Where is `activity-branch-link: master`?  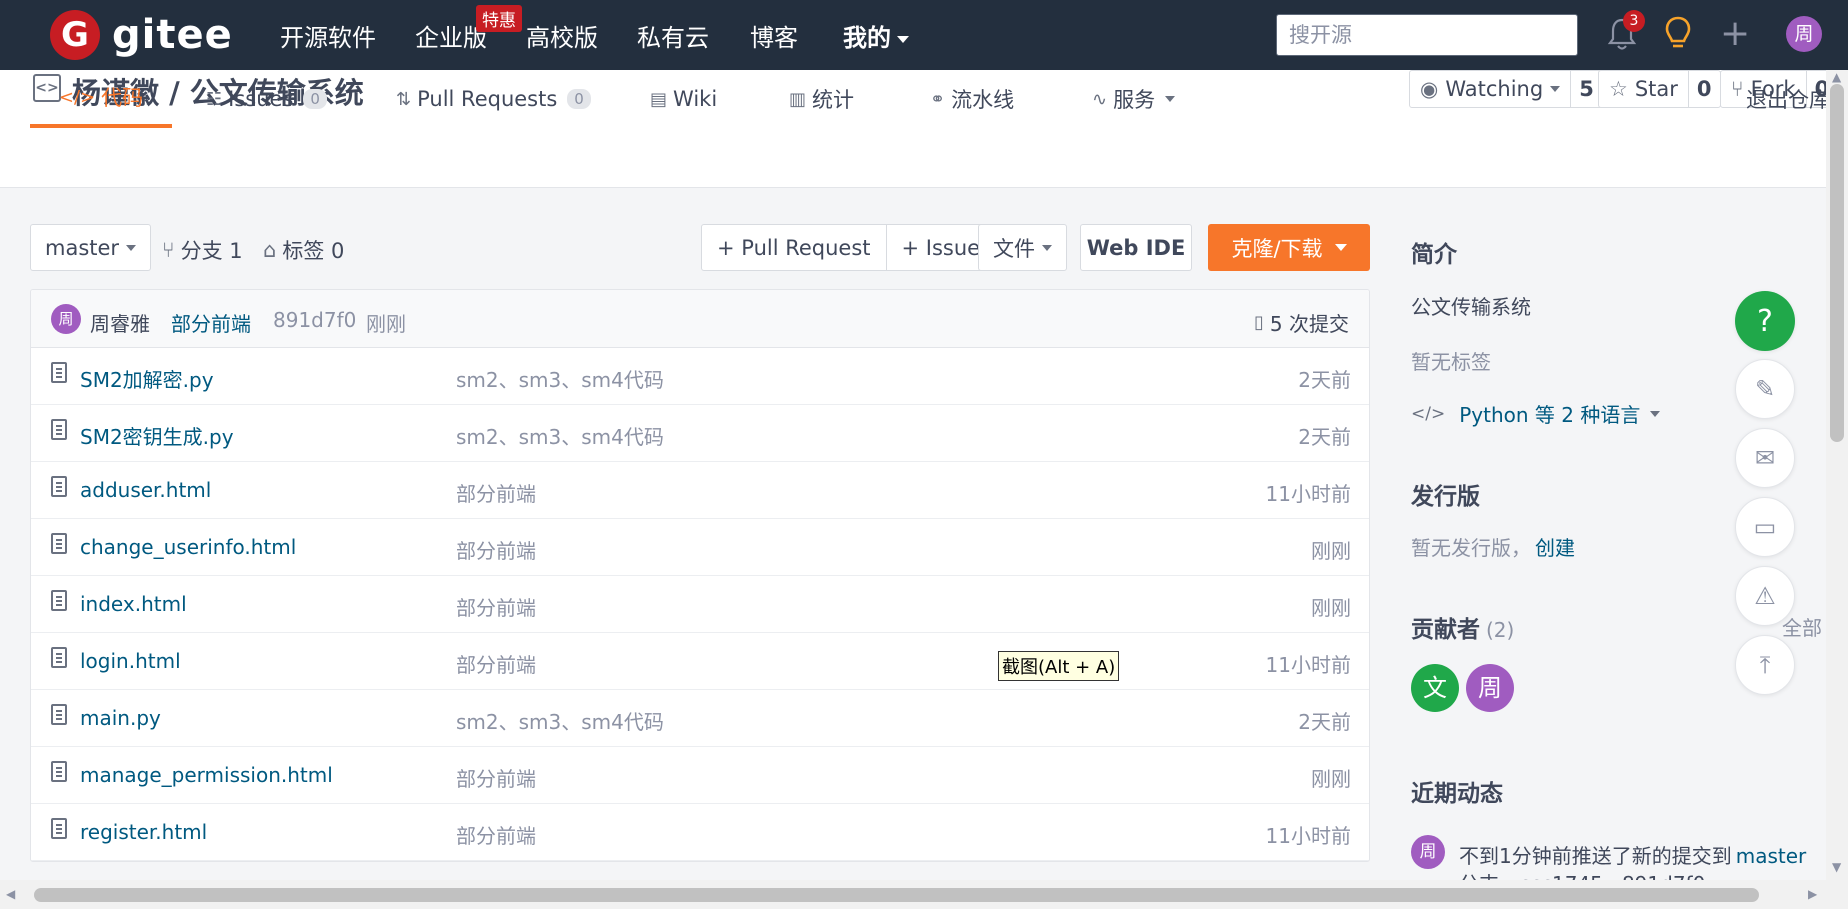
activity-branch-link: master is located at coordinates (1771, 856).